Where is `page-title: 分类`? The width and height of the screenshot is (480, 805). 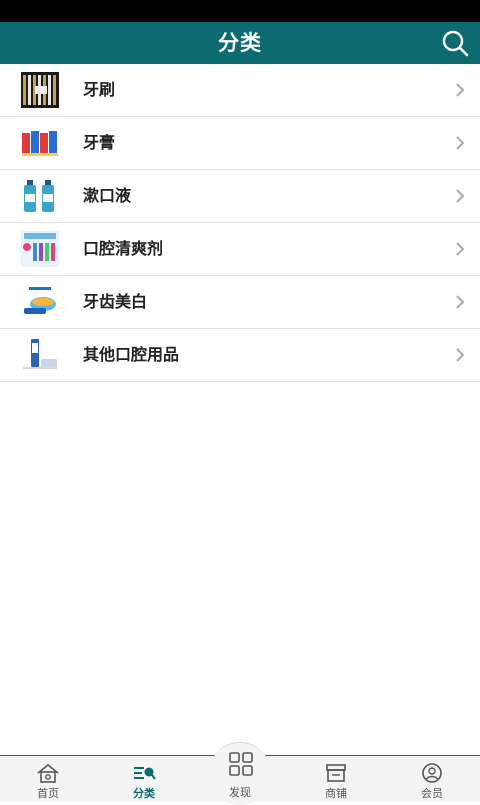
page-title: 分类 is located at coordinates (240, 43).